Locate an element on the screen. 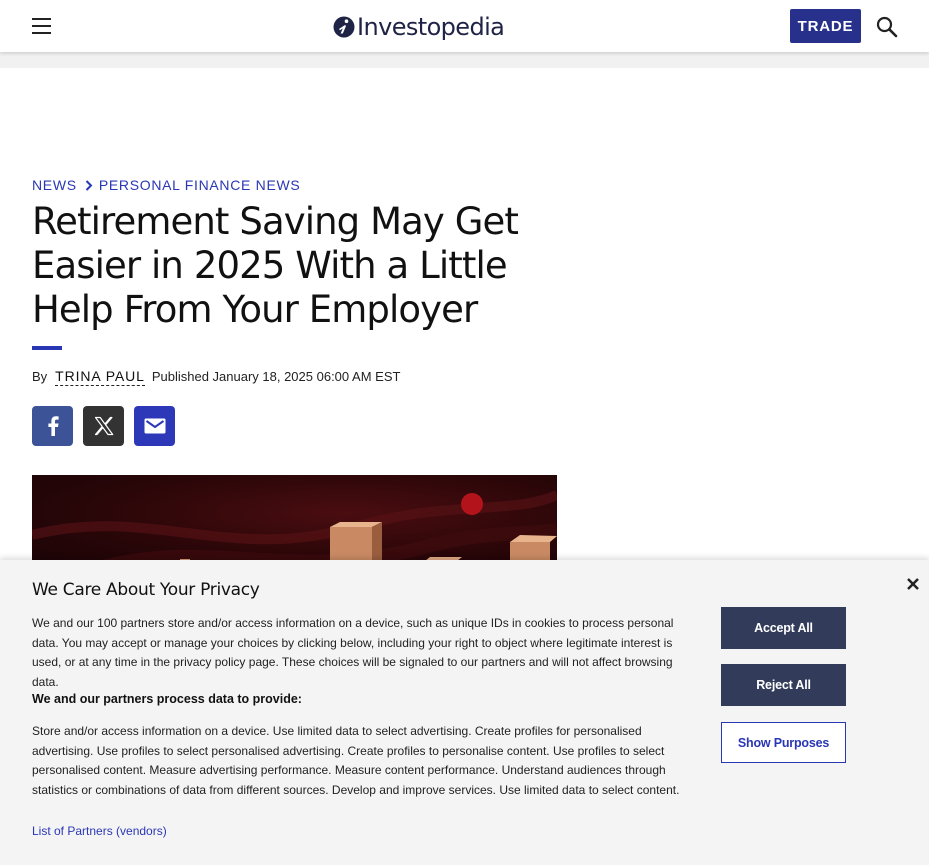 The image size is (929, 865). partners-list-link: List of Partners (vendors) is located at coordinates (99, 831).